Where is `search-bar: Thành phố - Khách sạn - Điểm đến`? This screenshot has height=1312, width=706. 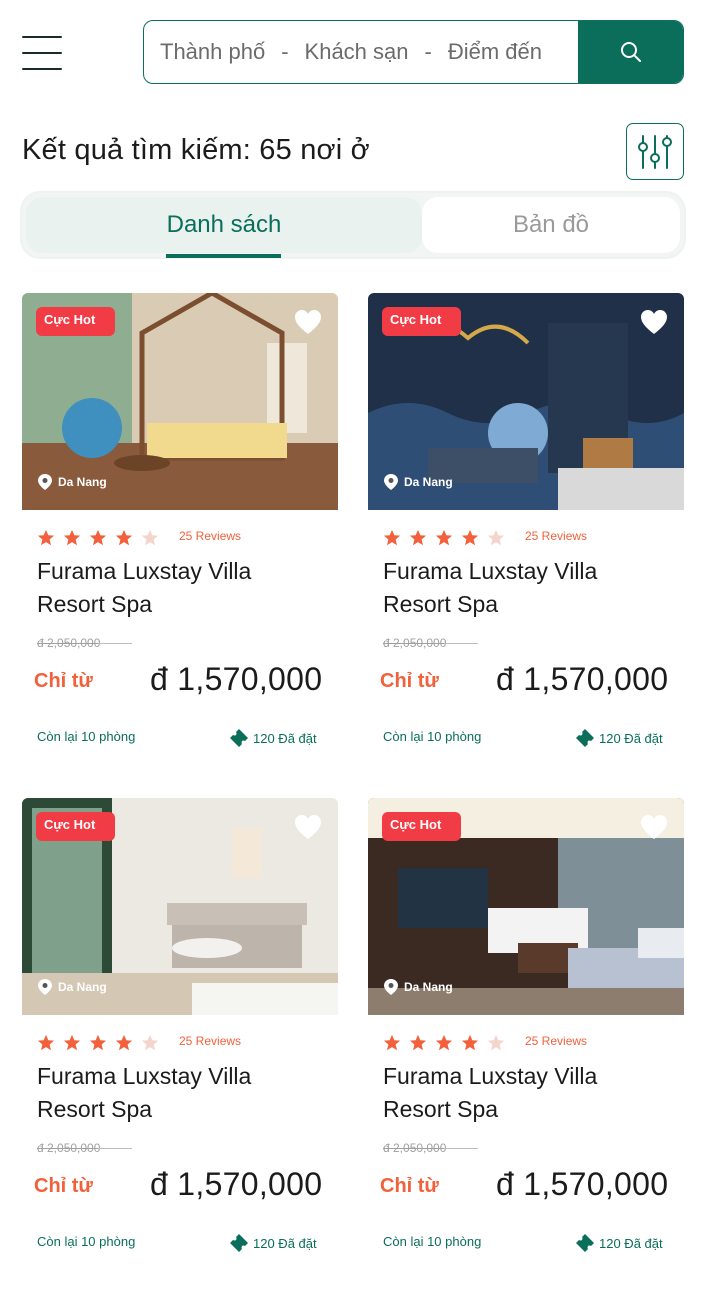 search-bar: Thành phố - Khách sạn - Điểm đến is located at coordinates (413, 52).